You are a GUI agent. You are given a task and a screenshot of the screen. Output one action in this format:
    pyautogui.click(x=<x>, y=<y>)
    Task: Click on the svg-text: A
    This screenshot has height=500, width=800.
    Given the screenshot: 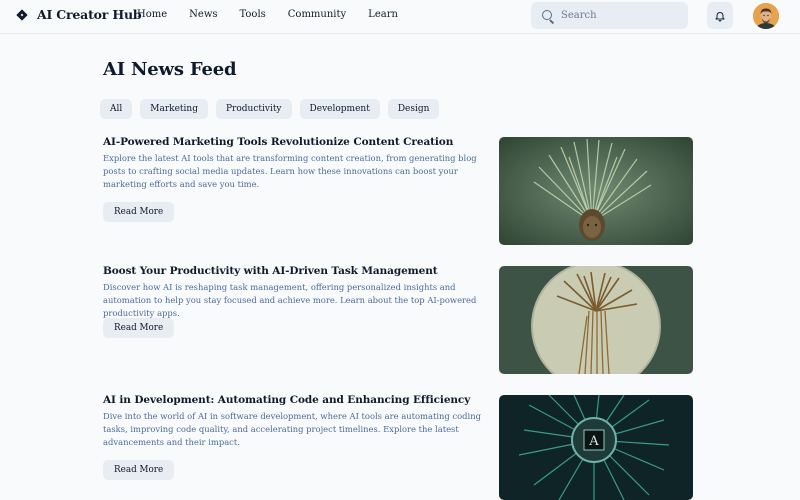 What is the action you would take?
    pyautogui.click(x=593, y=441)
    